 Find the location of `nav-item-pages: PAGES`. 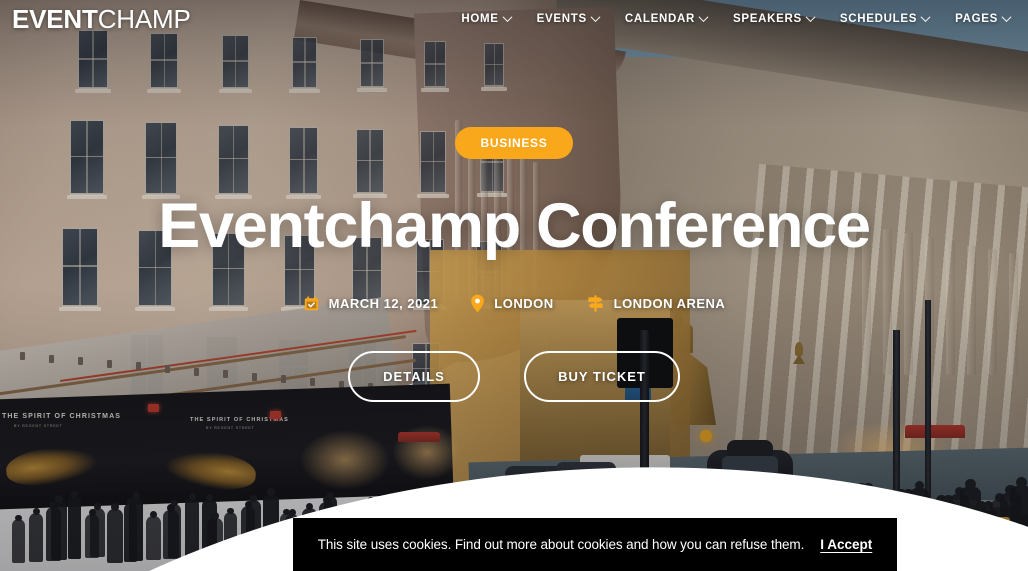

nav-item-pages: PAGES is located at coordinates (983, 18).